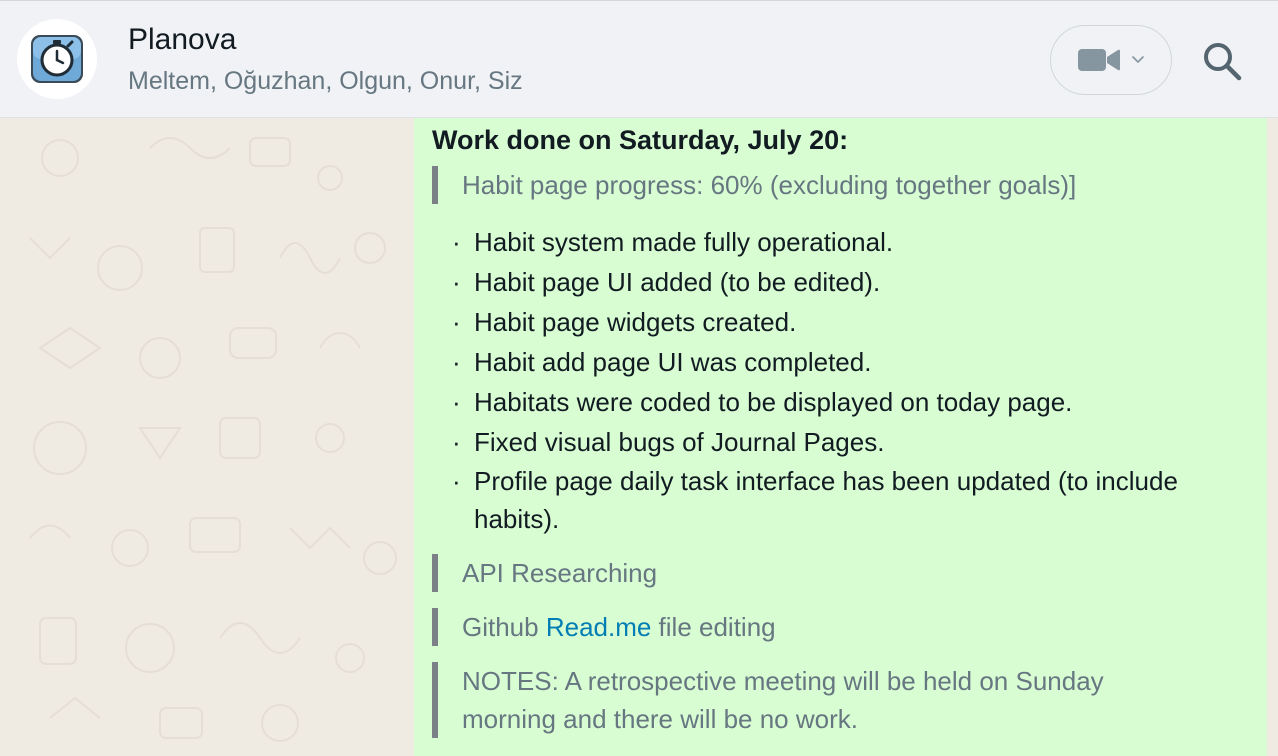 This screenshot has width=1278, height=756. Describe the element at coordinates (831, 322) in the screenshot. I see `list-item: · Habit page widgets created.` at that location.